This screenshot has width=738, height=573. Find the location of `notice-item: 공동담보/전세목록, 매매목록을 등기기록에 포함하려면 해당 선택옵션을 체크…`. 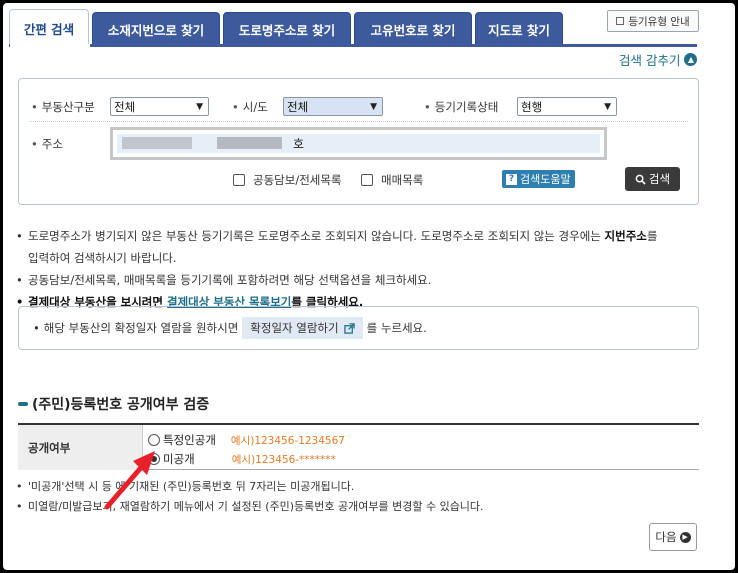

notice-item: 공동담보/전세목록, 매매목록을 등기기록에 포함하려면 해당 선택옵션을 체크… is located at coordinates (361, 280).